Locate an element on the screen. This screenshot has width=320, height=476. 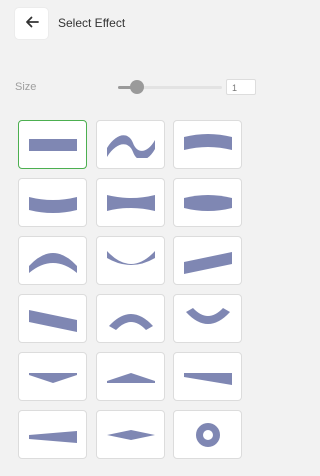
size-control: Size 1 is located at coordinates (128, 87).